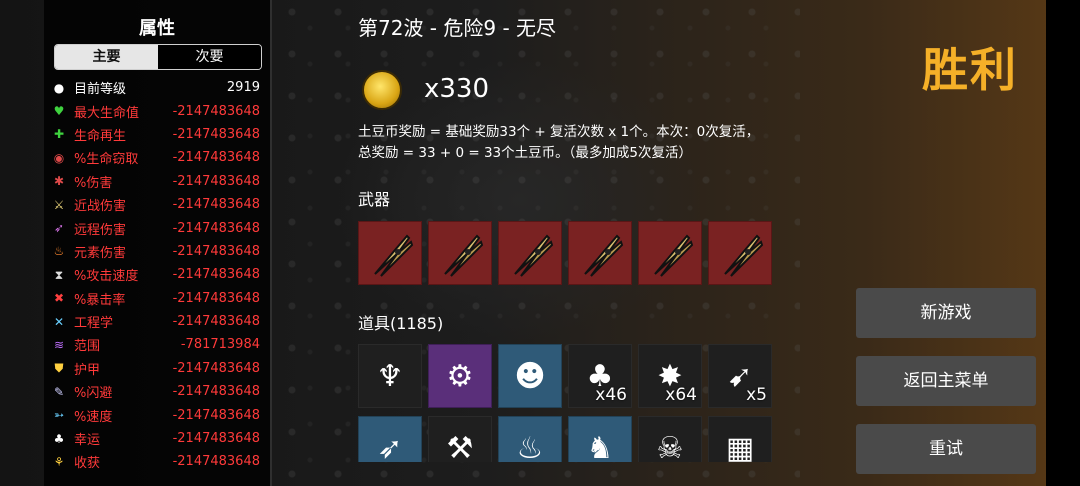 Image resolution: width=1080 pixels, height=486 pixels. Describe the element at coordinates (94, 324) in the screenshot. I see `stat-name: 工程学` at that location.